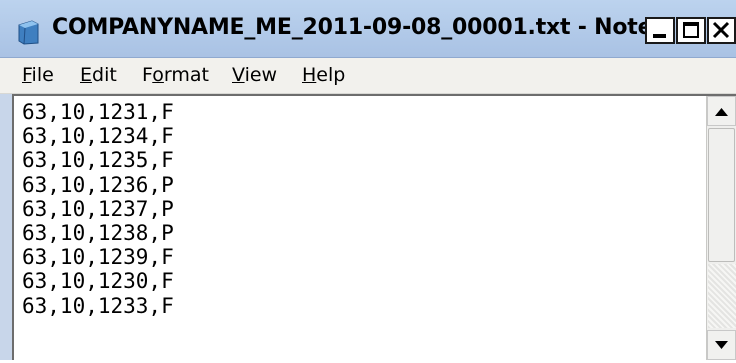 The width and height of the screenshot is (736, 363). Describe the element at coordinates (659, 36) in the screenshot. I see `minimize-icon` at that location.